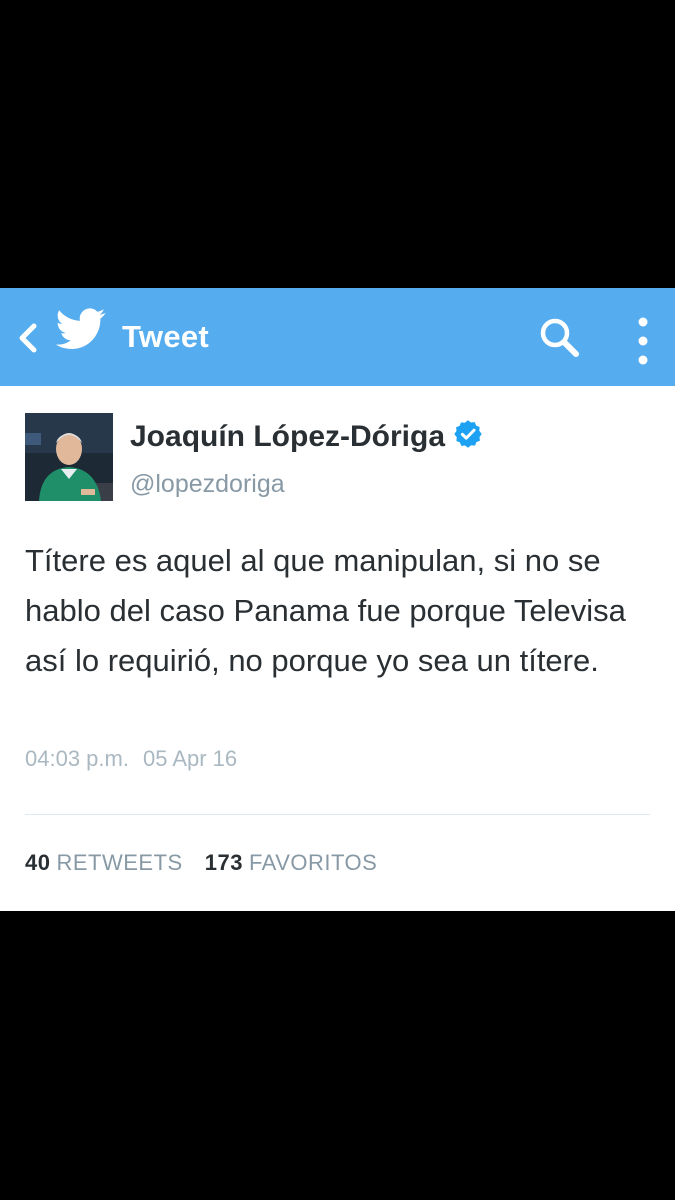  I want to click on tweet-time: 04:03 p.m., so click(77, 758).